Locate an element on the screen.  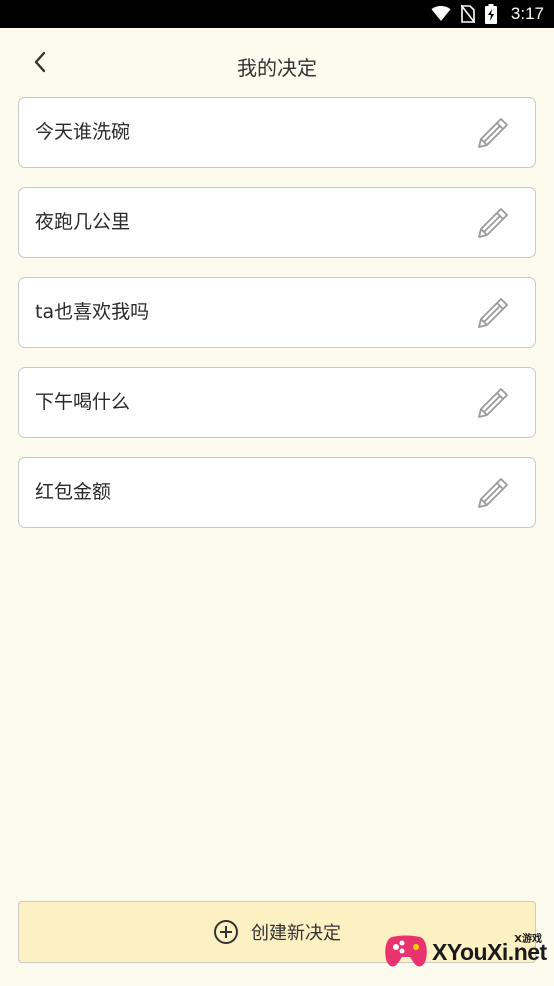
status-bar: 3:17 is located at coordinates (277, 14).